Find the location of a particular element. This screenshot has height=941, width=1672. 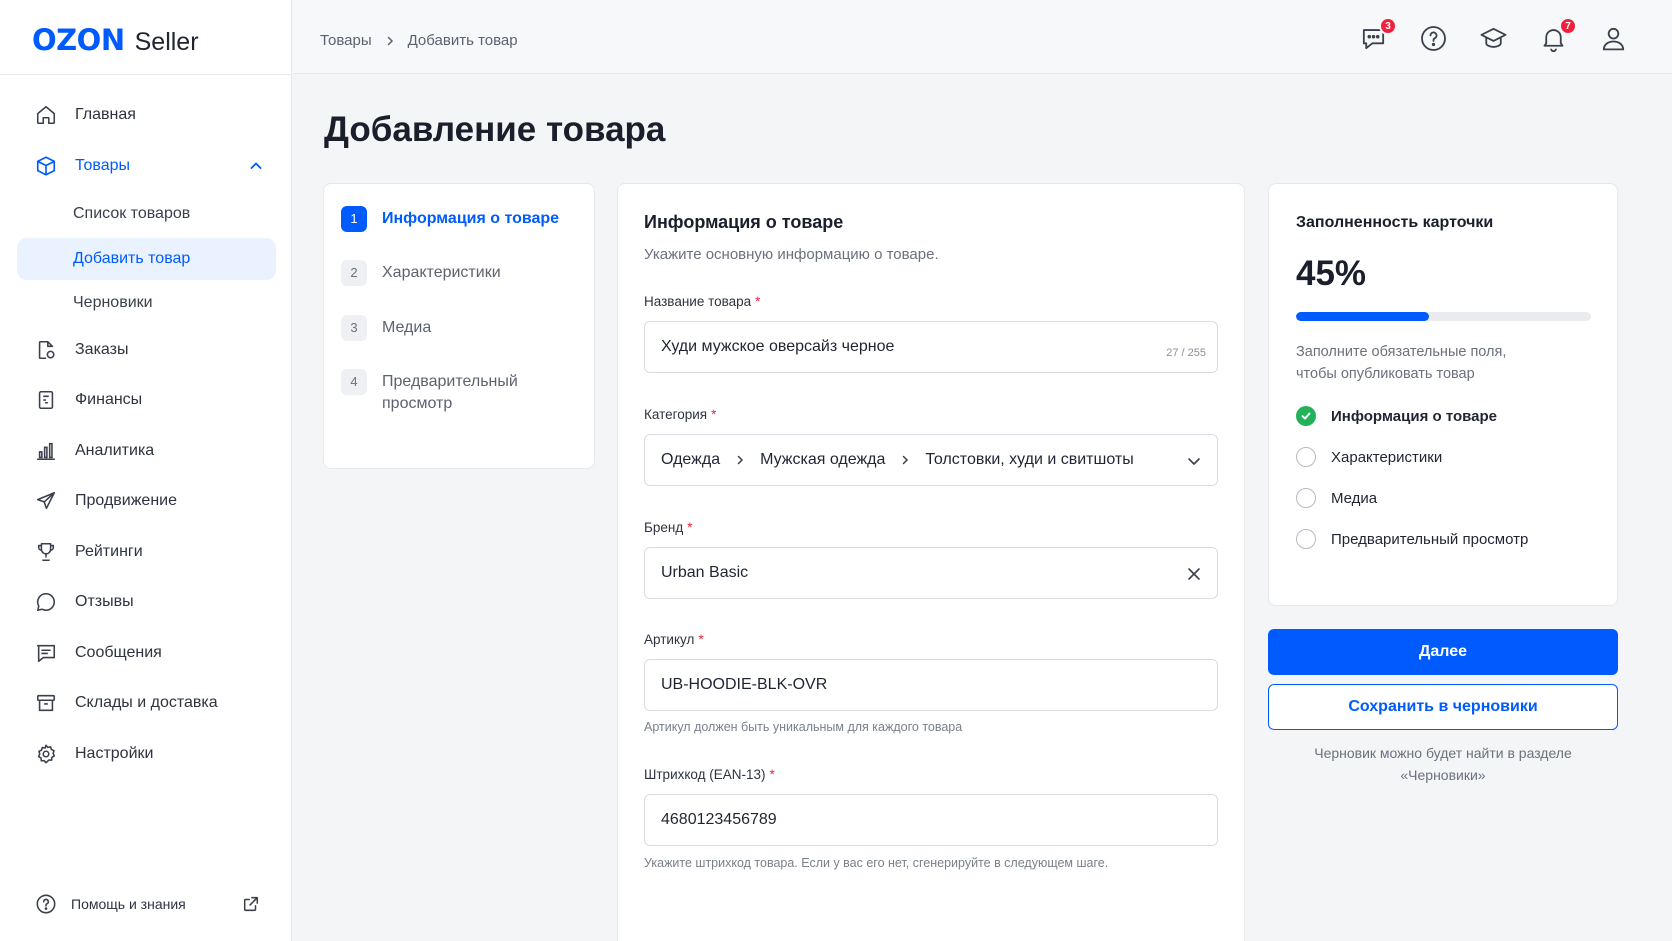

sidebar-item-products: Товары is located at coordinates (146, 166).